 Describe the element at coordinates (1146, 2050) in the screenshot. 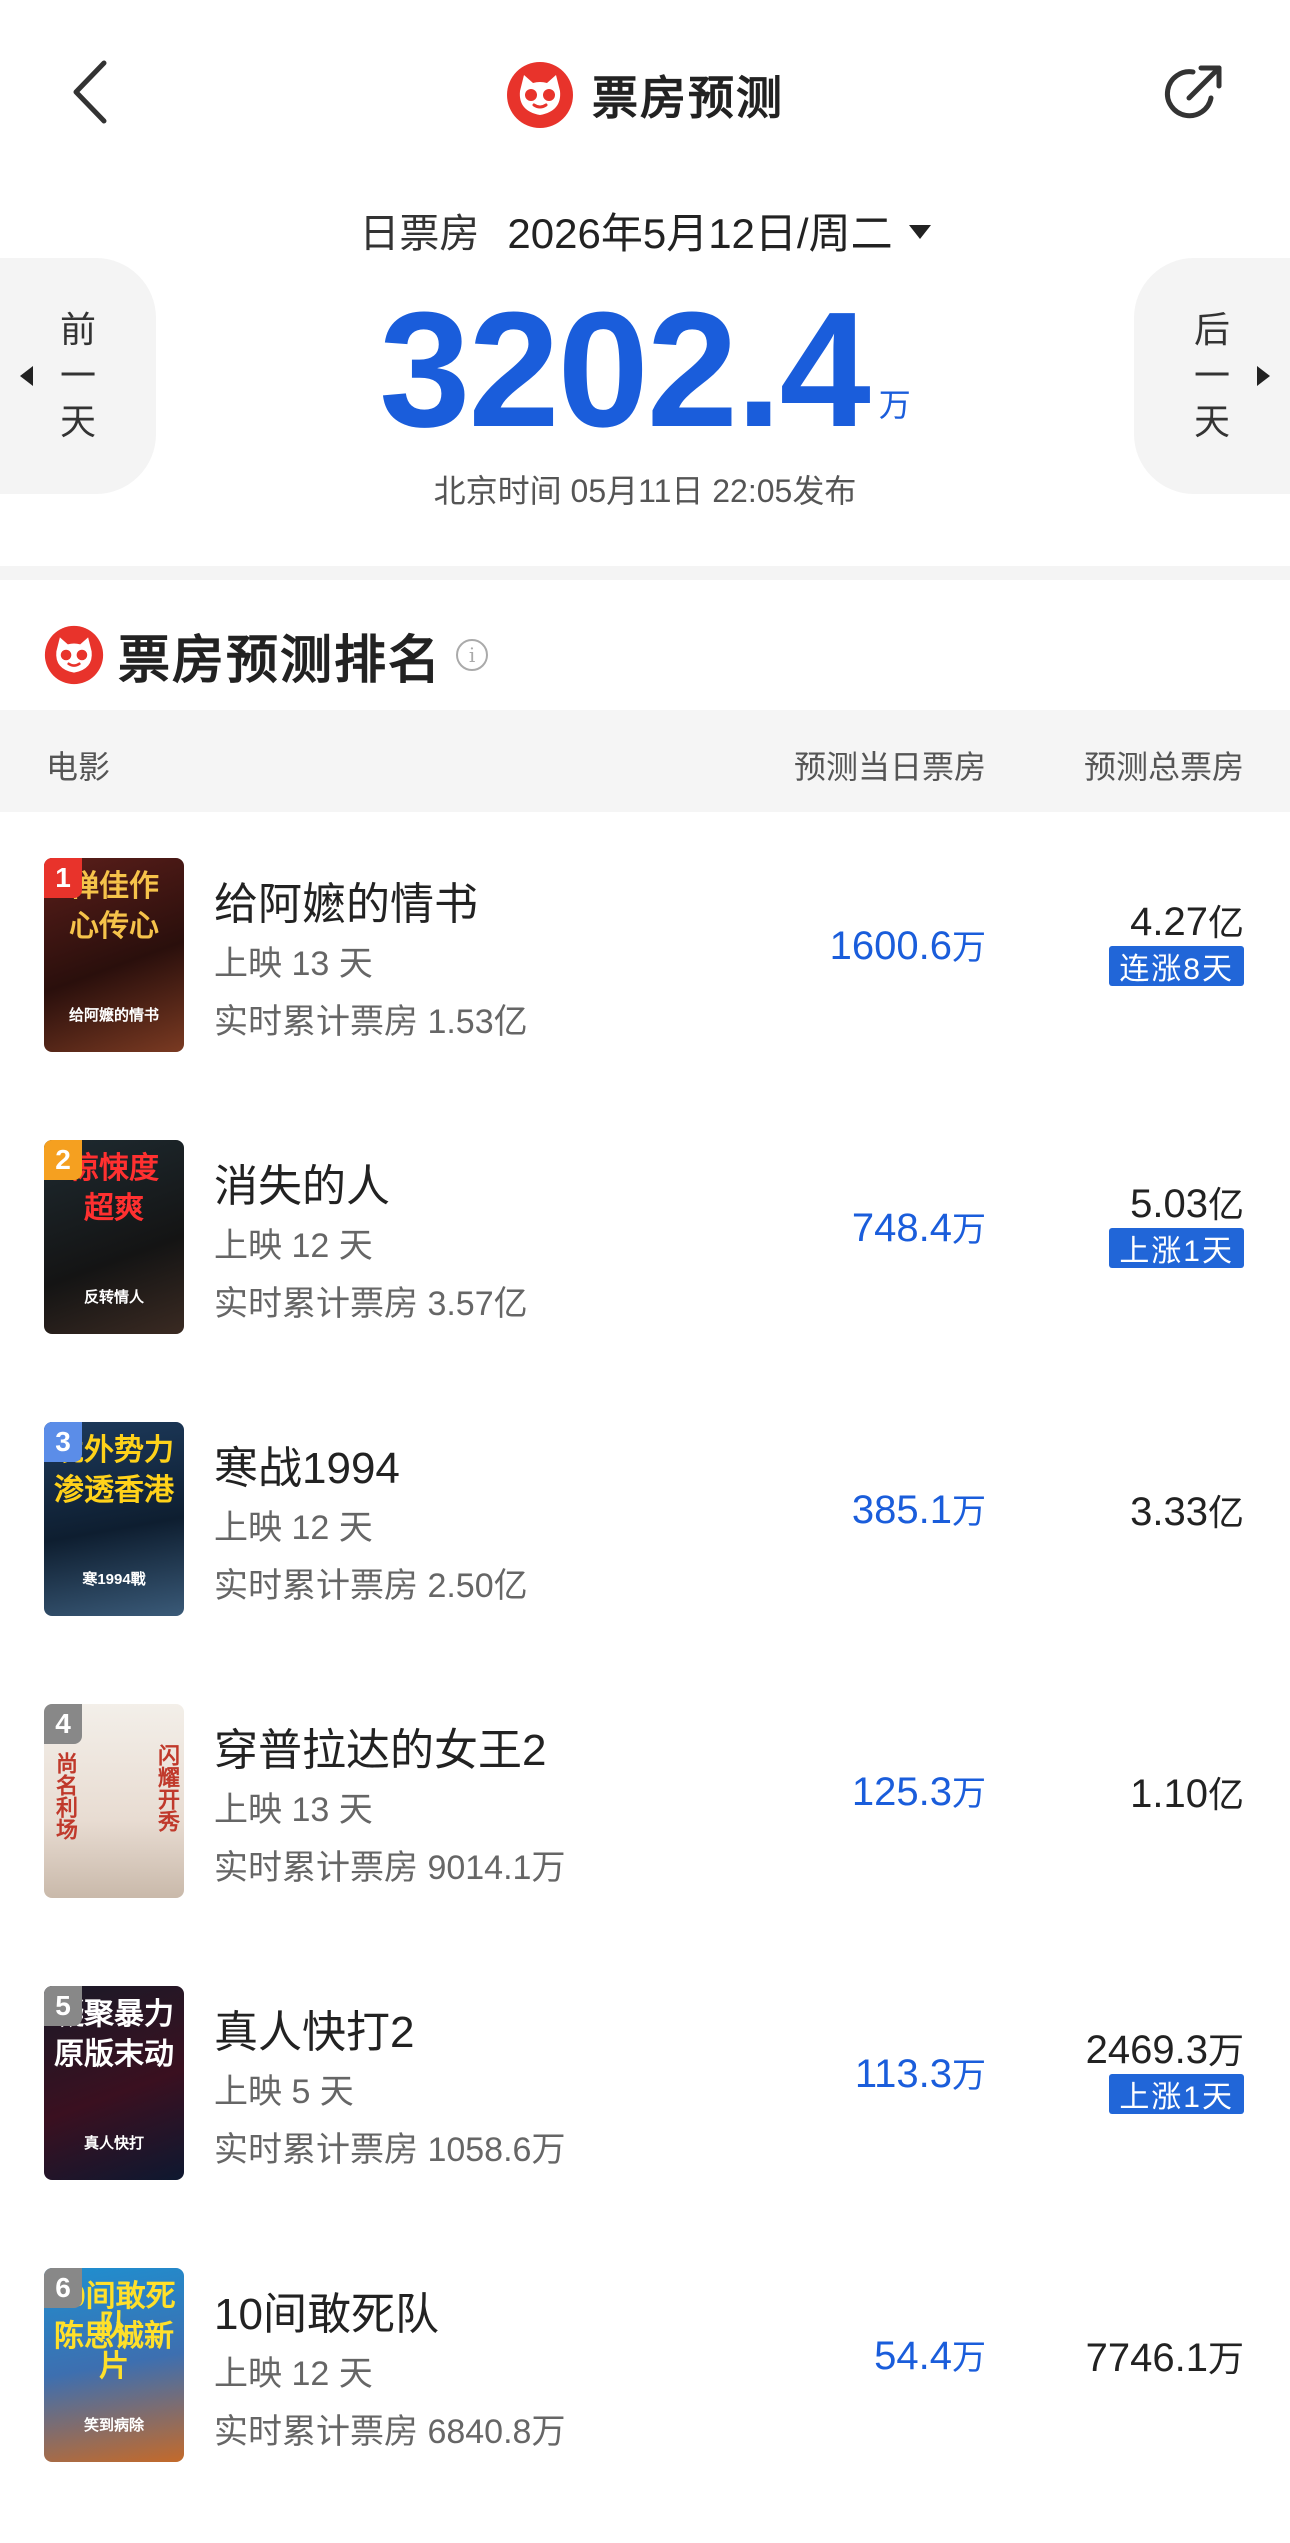

I see `total-forecast-value: 2469.3` at that location.